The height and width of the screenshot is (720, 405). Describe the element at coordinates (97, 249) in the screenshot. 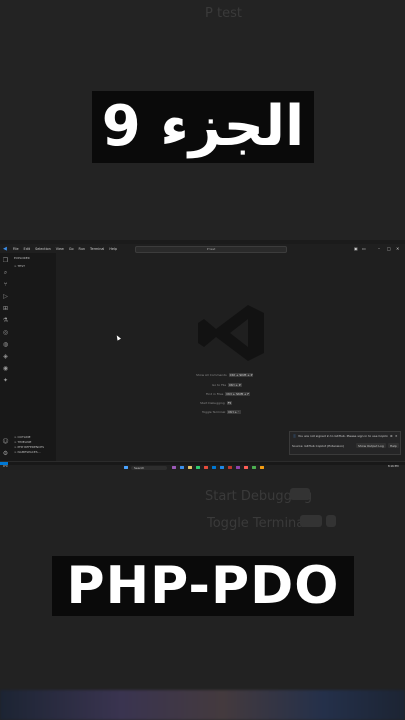

I see `menu-terminal: Terminal` at that location.